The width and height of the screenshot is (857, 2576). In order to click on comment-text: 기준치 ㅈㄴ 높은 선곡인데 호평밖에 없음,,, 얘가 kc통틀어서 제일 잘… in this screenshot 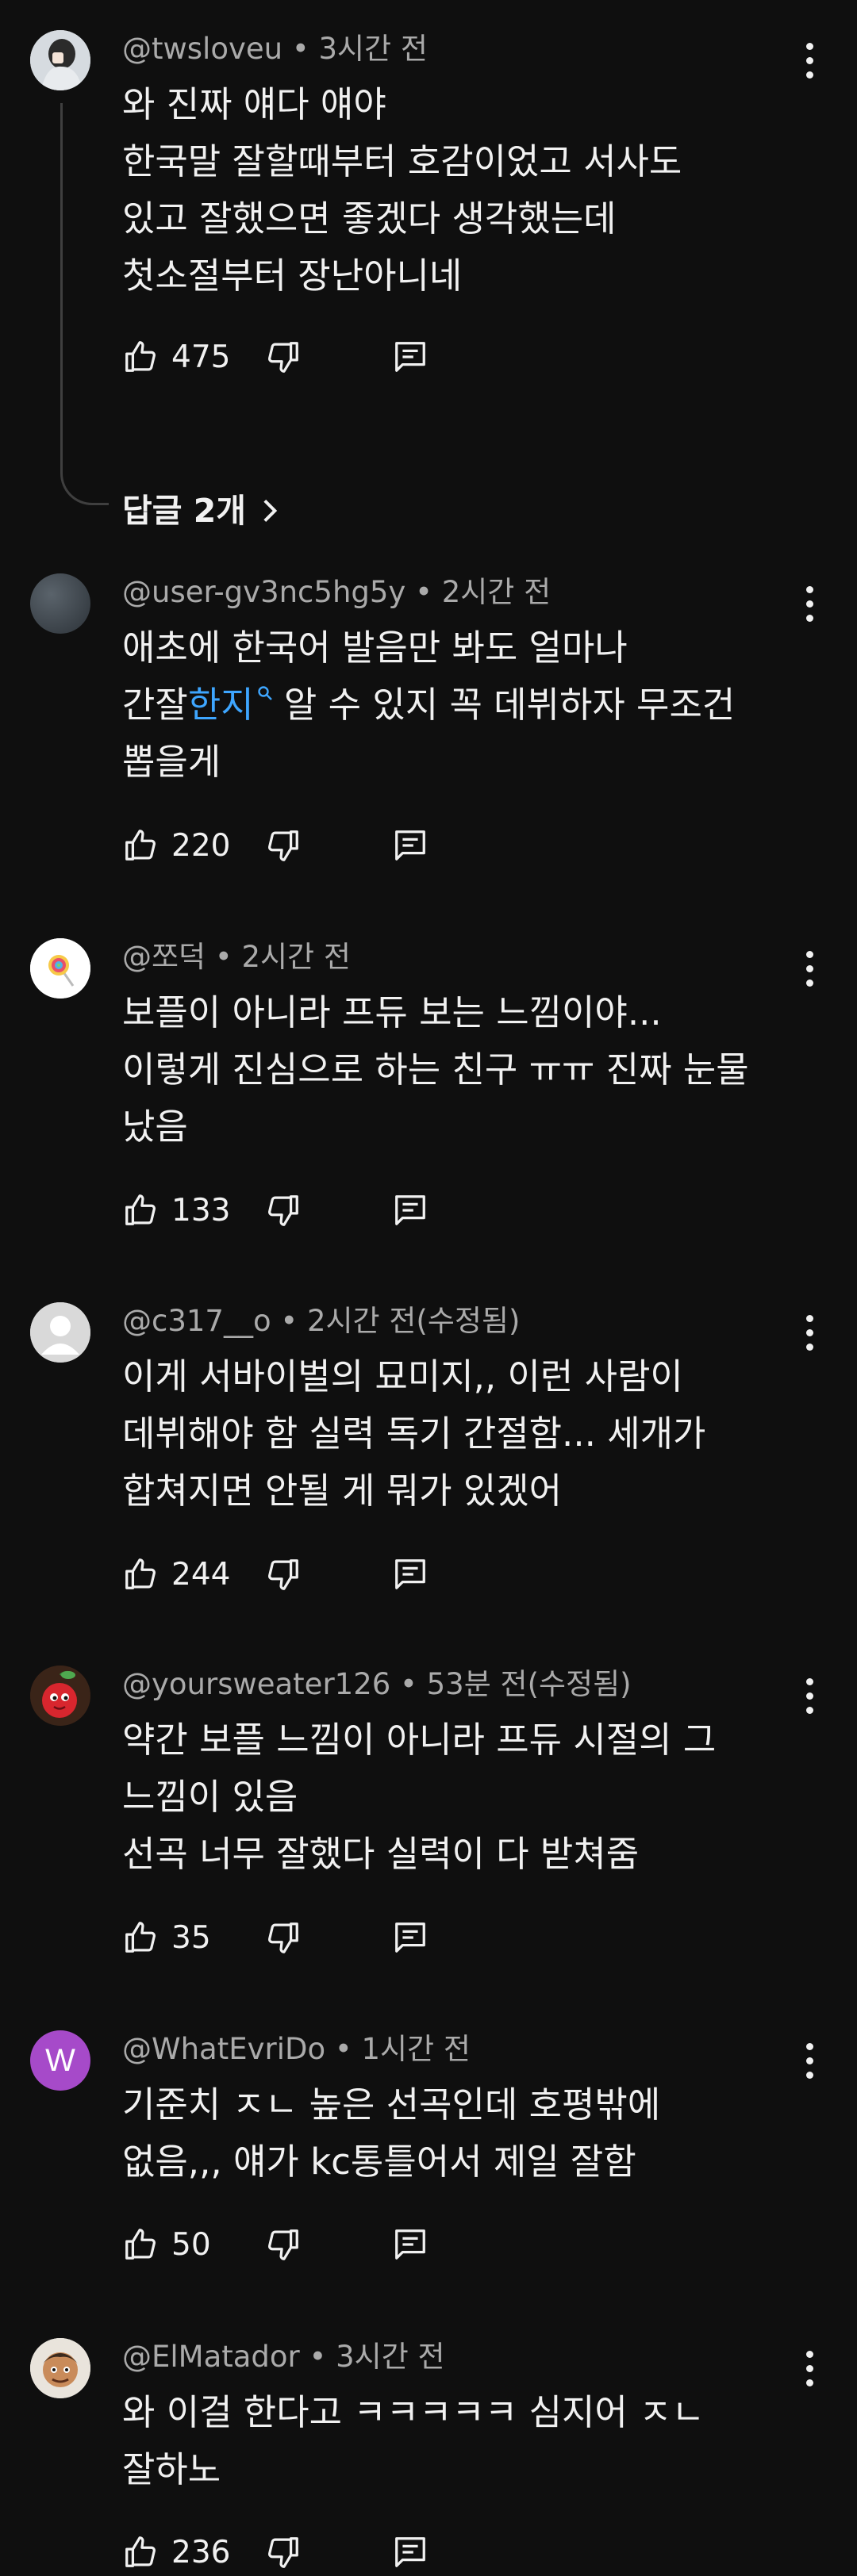, I will do `click(447, 2133)`.